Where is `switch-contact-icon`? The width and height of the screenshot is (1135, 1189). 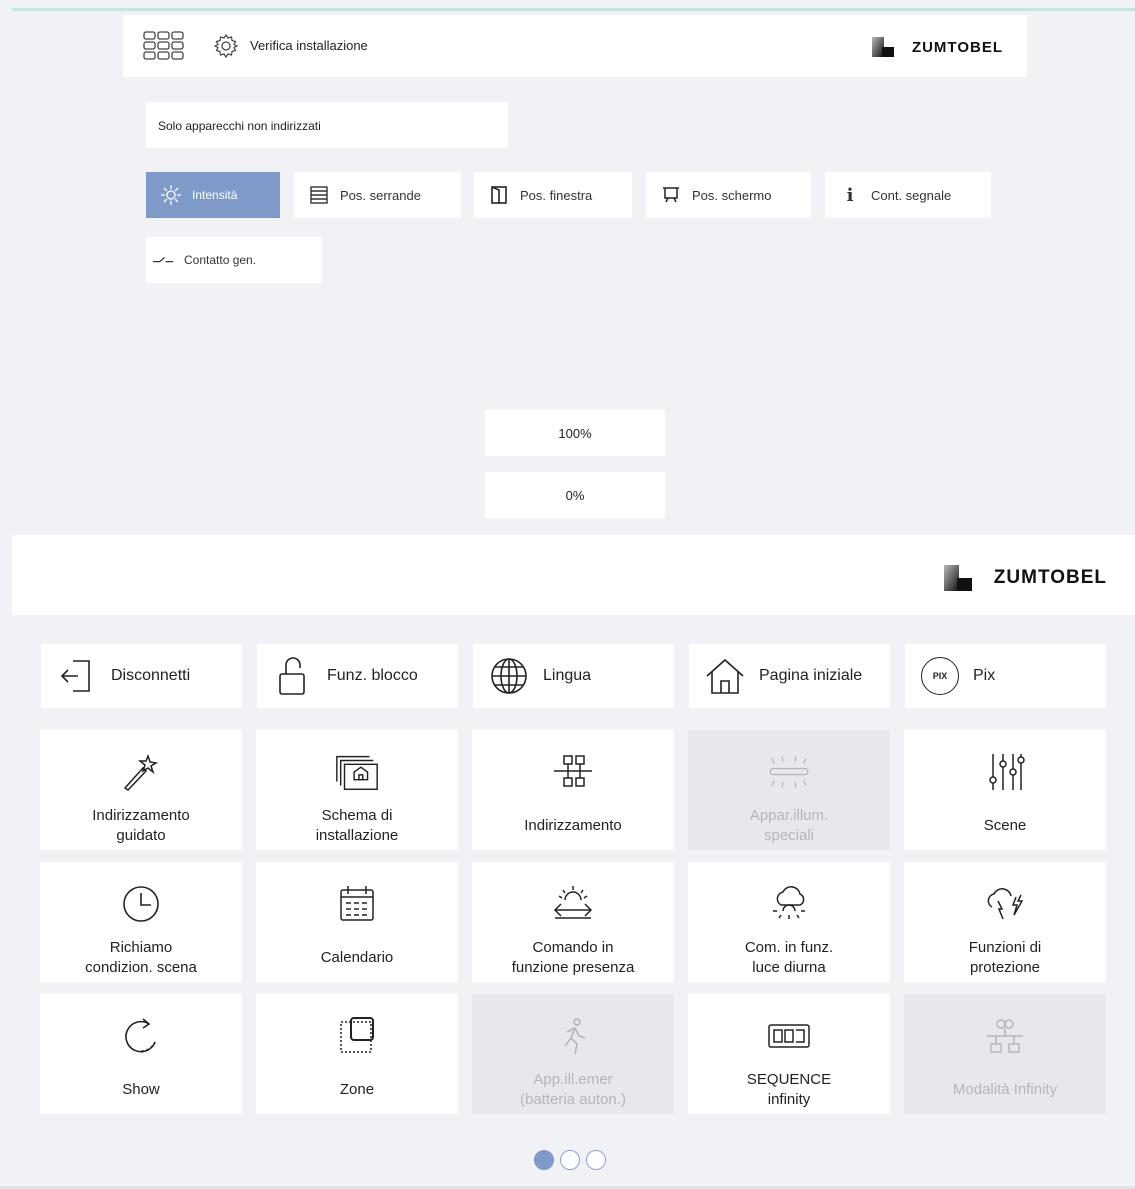 switch-contact-icon is located at coordinates (163, 260).